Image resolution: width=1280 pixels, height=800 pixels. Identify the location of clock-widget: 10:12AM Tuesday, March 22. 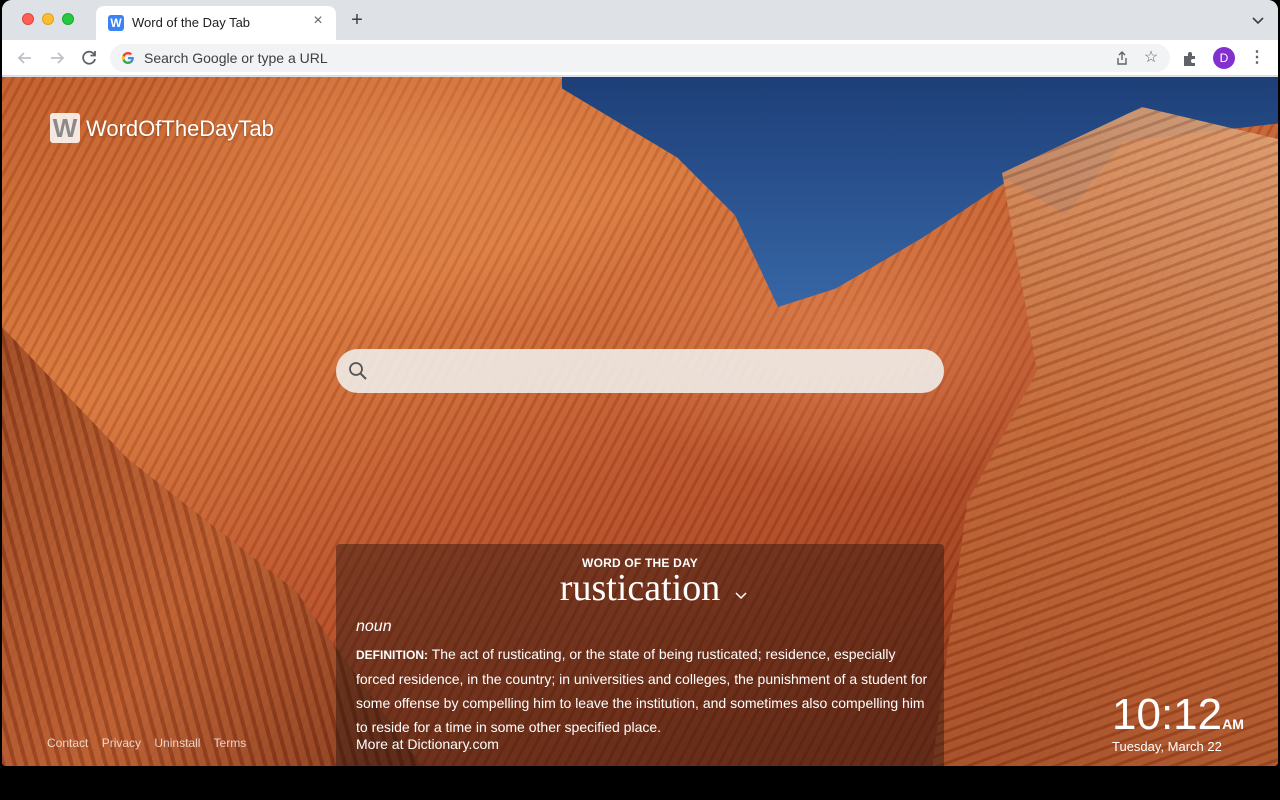
(1178, 722).